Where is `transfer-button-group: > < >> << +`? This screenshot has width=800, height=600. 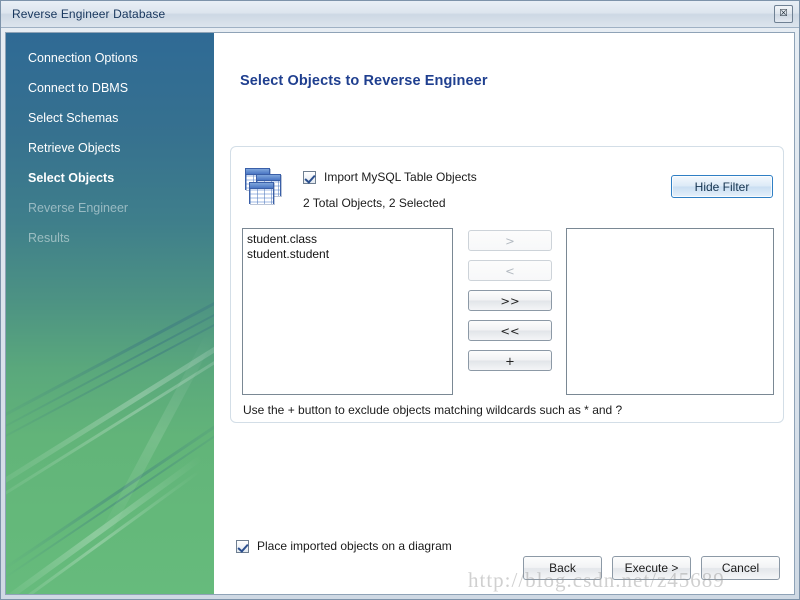 transfer-button-group: > < >> << + is located at coordinates (510, 300).